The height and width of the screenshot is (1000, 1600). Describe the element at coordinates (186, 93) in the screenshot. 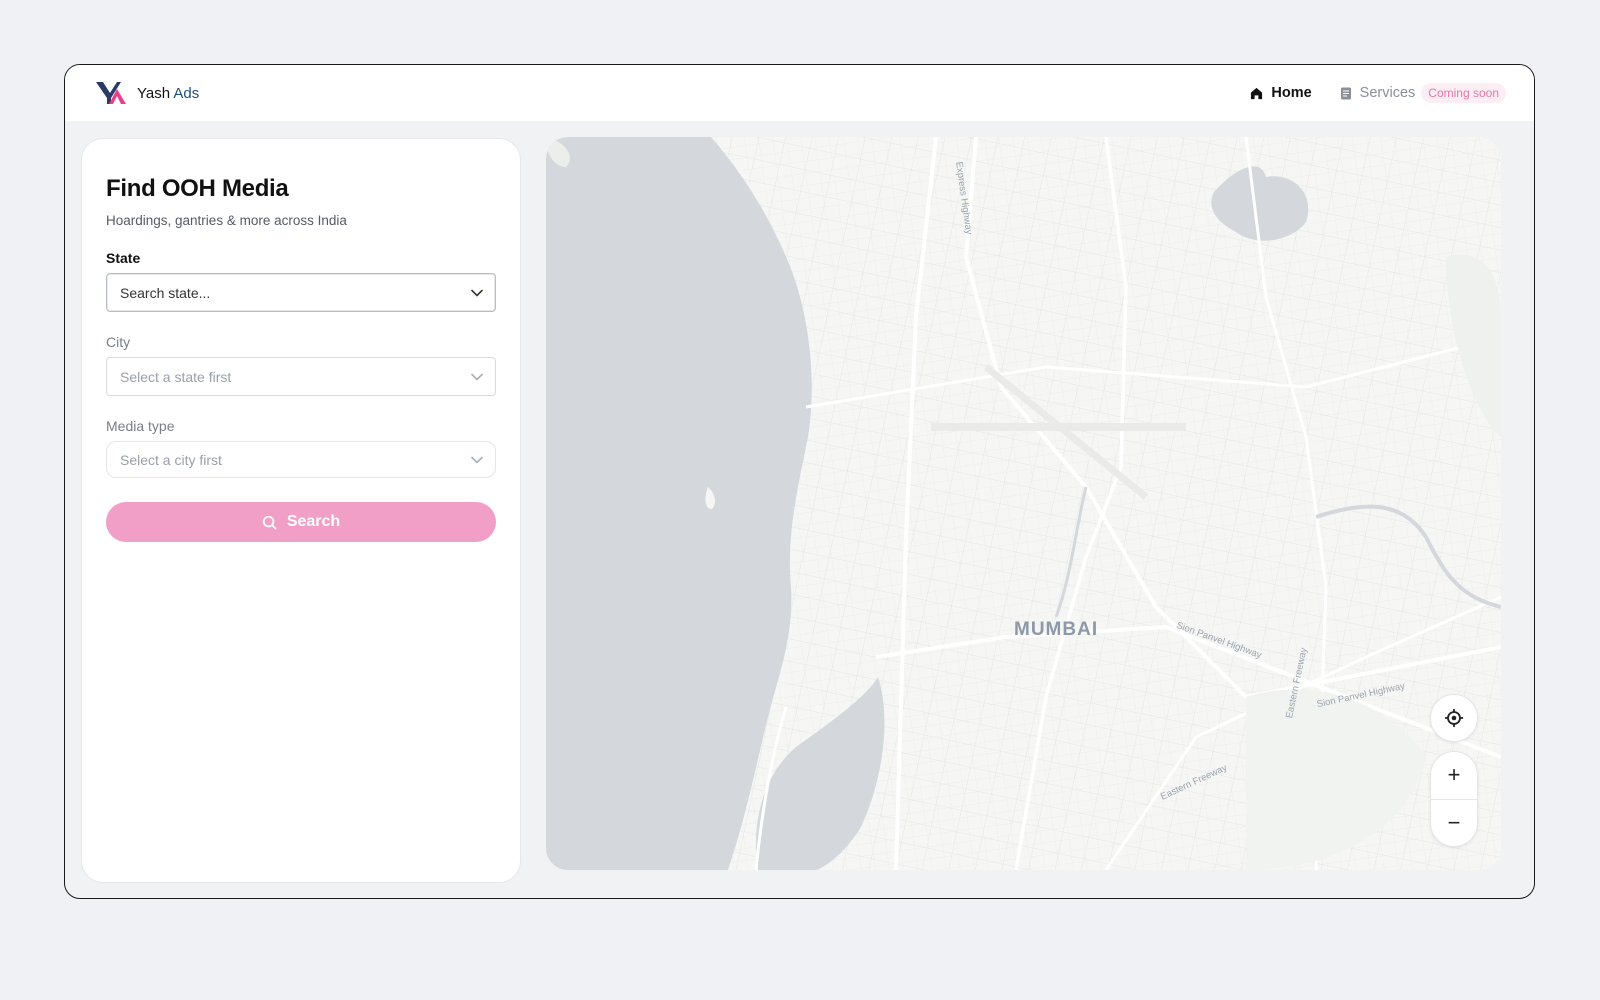

I see `brand-name-second: Ads` at that location.